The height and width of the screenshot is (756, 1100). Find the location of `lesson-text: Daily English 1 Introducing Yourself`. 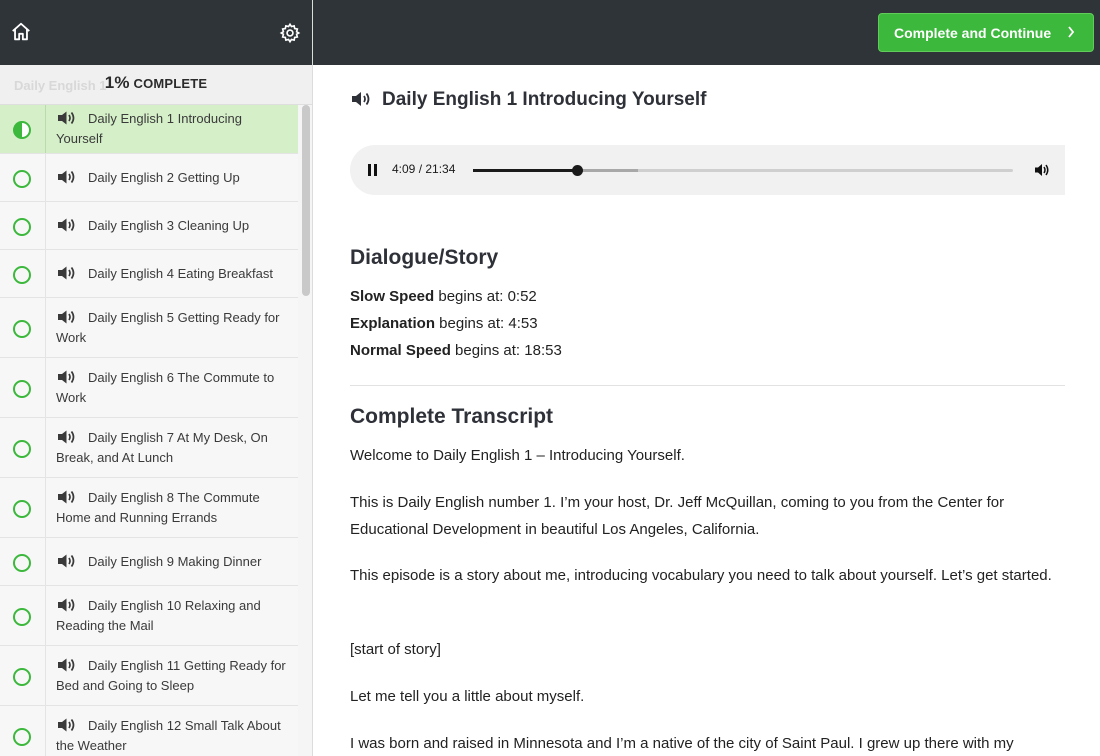

lesson-text: Daily English 1 Introducing Yourself is located at coordinates (172, 129).